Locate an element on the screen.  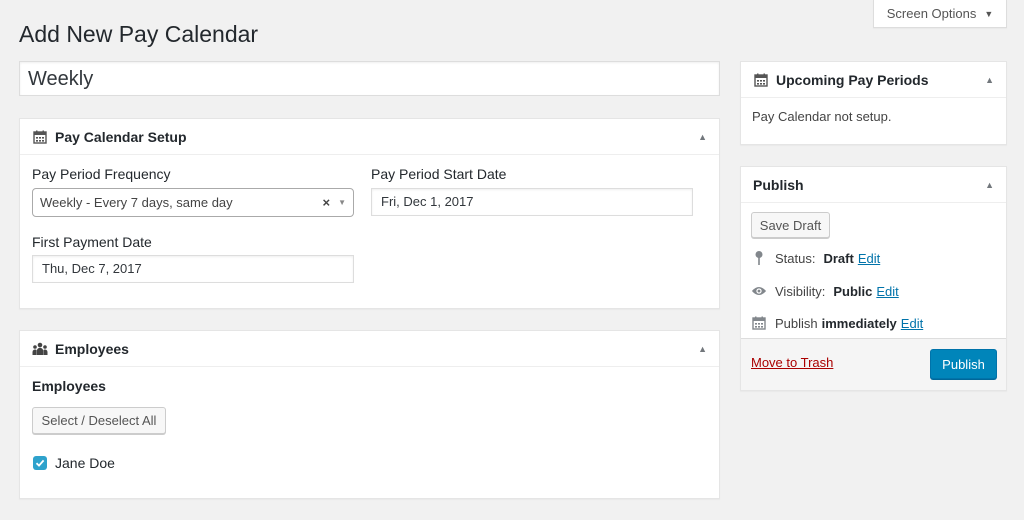
screen-options-label: Screen Options is located at coordinates (931, 13).